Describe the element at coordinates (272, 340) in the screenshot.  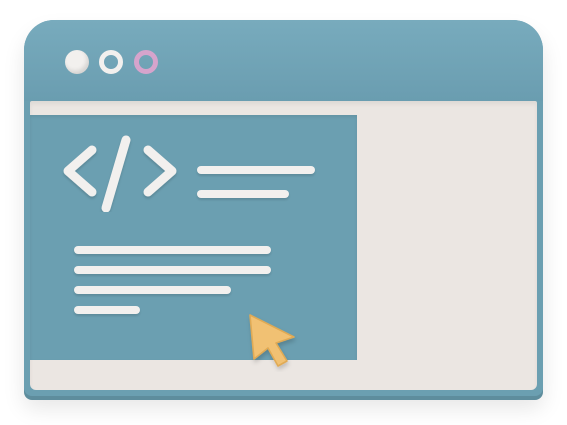
I see `mouse-cursor-icon` at that location.